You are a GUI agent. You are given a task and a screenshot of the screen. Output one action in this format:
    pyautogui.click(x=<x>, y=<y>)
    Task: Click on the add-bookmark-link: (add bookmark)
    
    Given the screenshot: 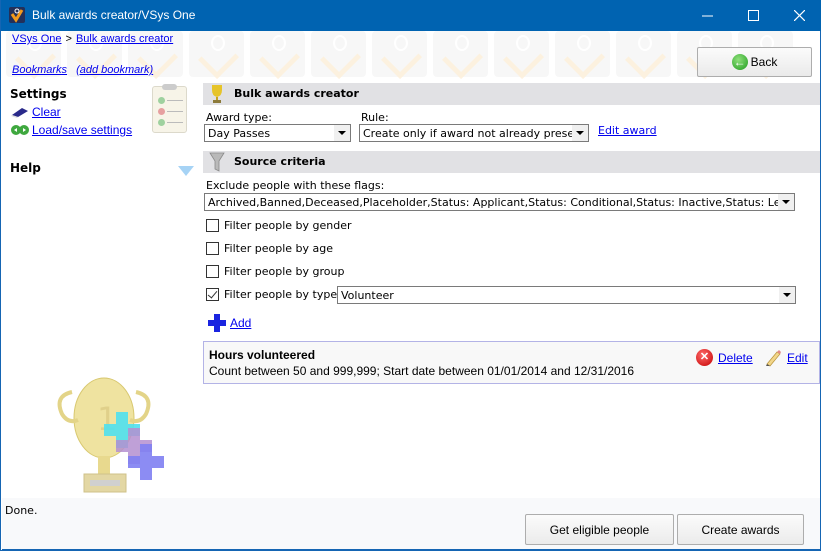 What is the action you would take?
    pyautogui.click(x=114, y=70)
    